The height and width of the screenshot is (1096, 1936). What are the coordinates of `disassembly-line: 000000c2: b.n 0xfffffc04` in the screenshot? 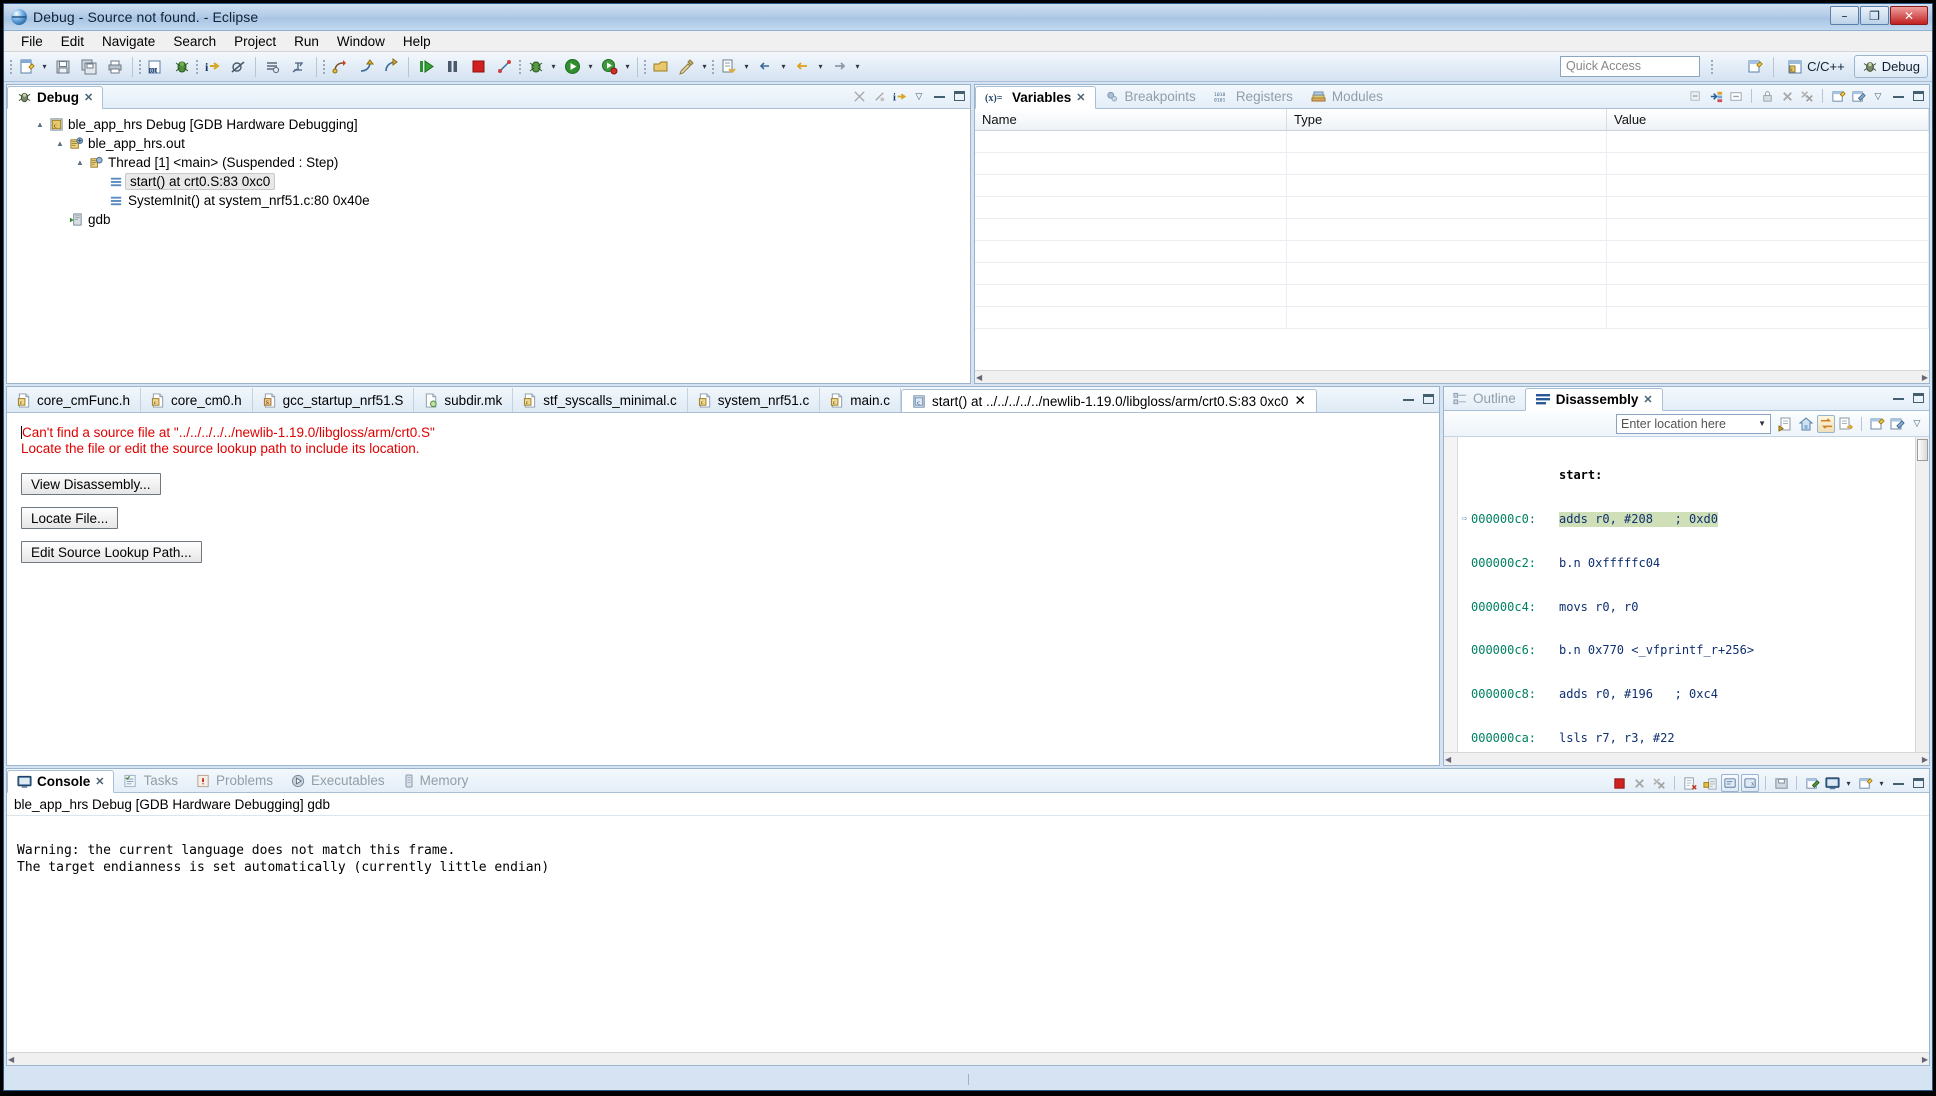 It's located at (1686, 563).